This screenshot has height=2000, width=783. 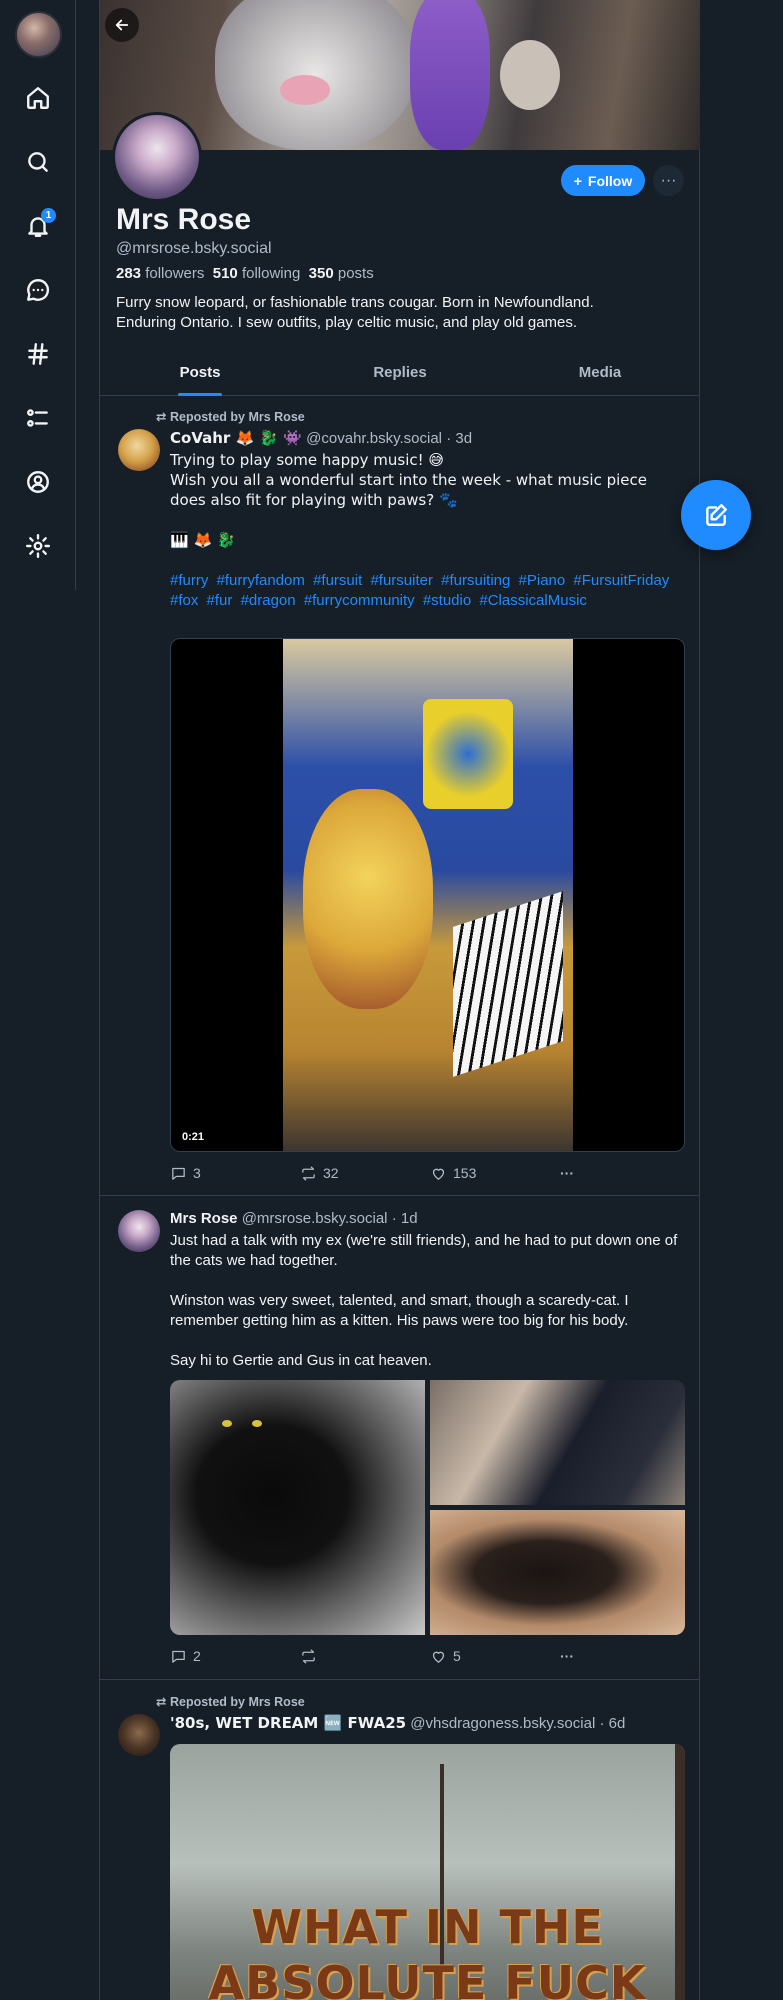 I want to click on hashtag-link: #furrycommunity, so click(x=359, y=600).